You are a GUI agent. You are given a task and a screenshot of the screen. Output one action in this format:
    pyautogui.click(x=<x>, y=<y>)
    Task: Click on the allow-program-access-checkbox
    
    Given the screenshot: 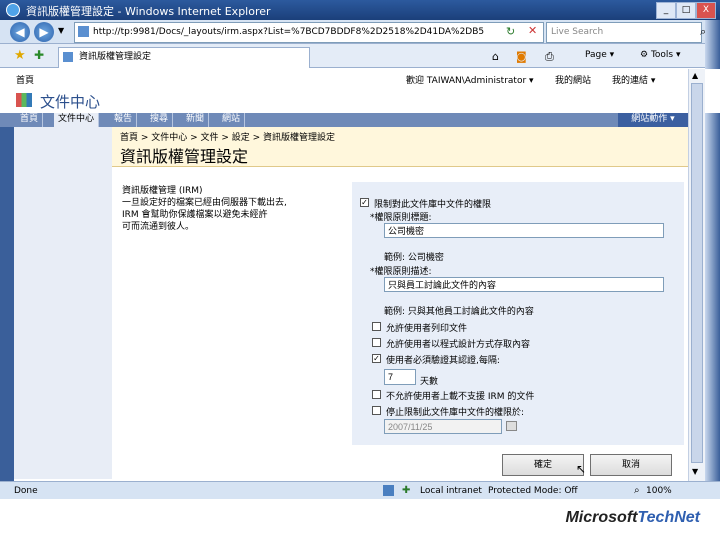 What is the action you would take?
    pyautogui.click(x=376, y=342)
    